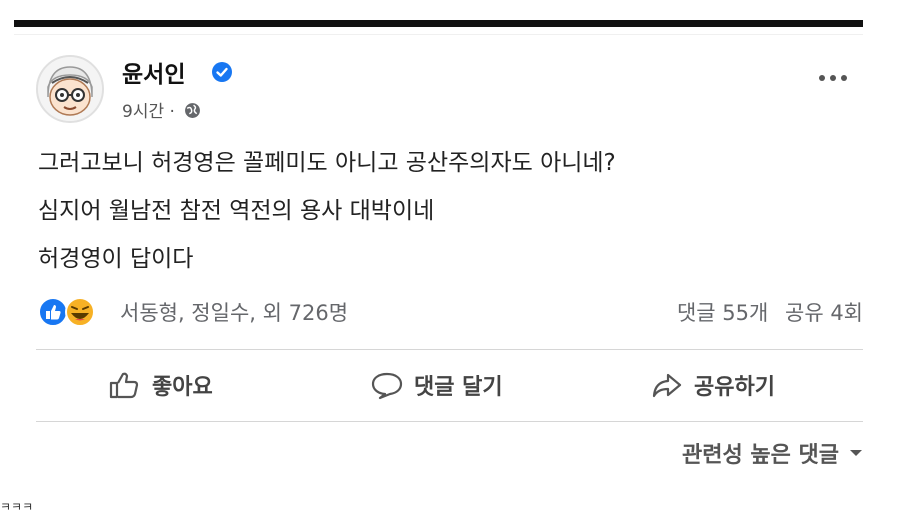  I want to click on like-reaction-icon, so click(53, 312).